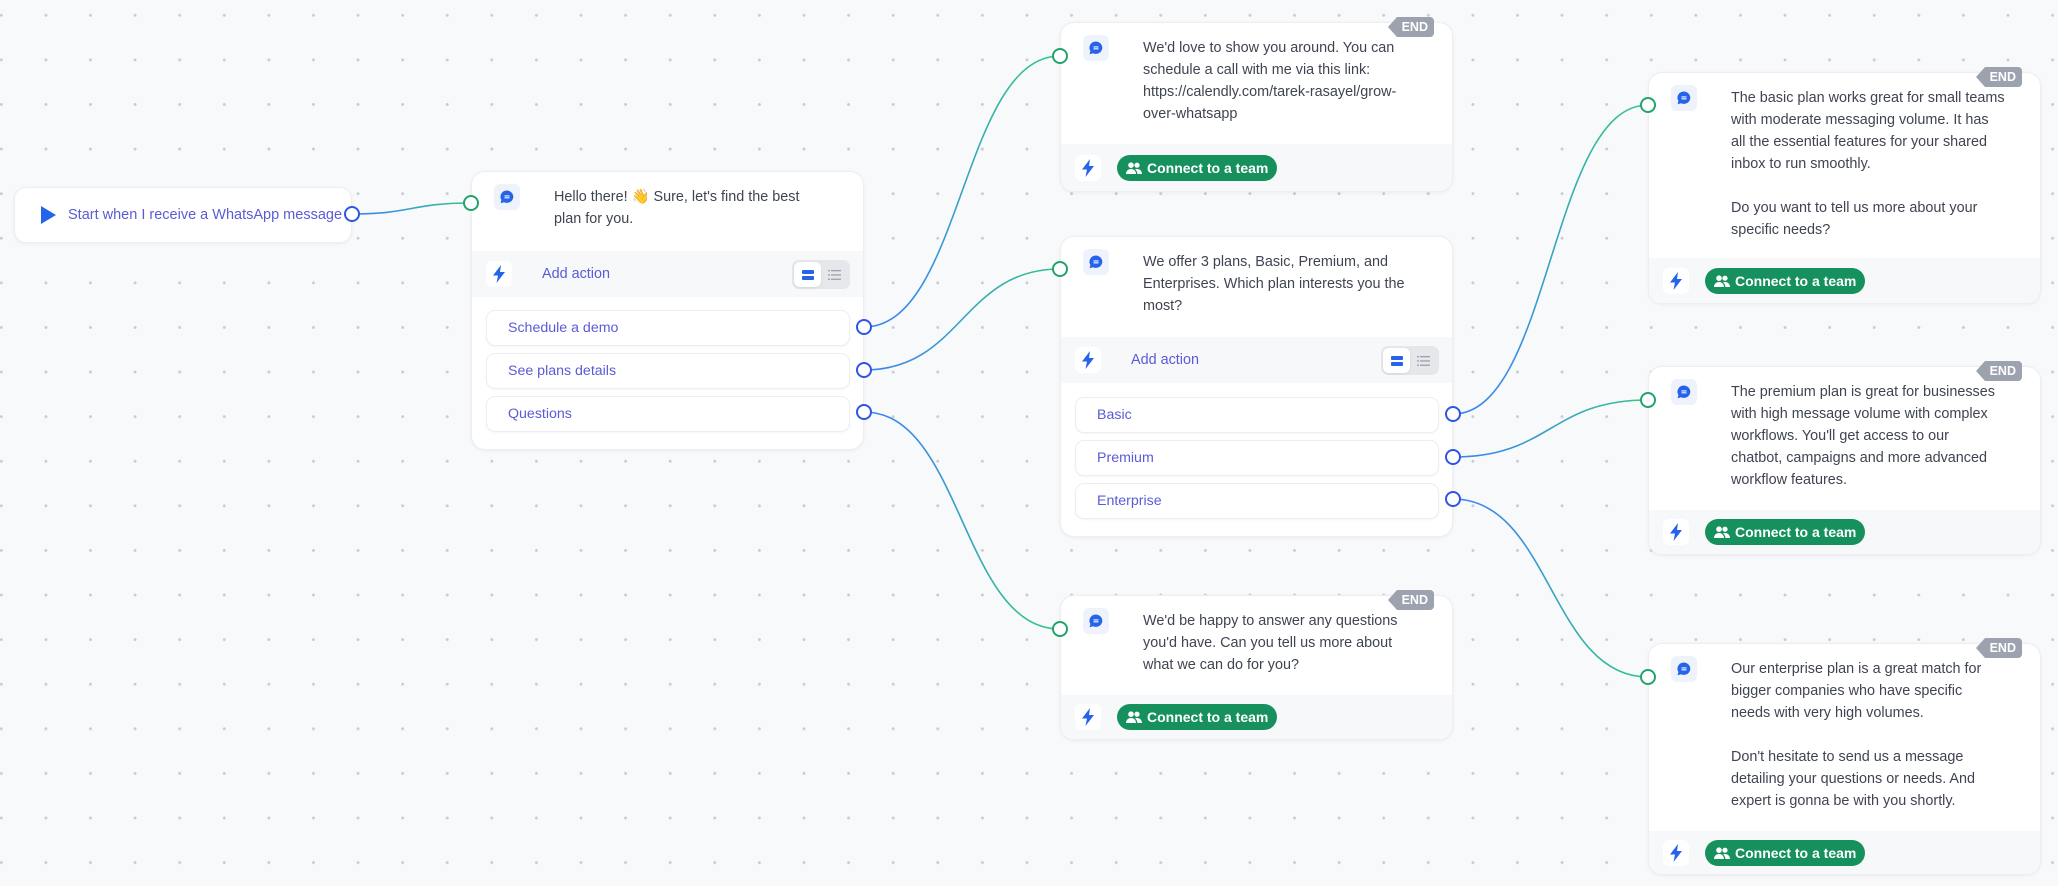 This screenshot has width=2058, height=886. Describe the element at coordinates (1648, 400) in the screenshot. I see `premium-input-handle` at that location.